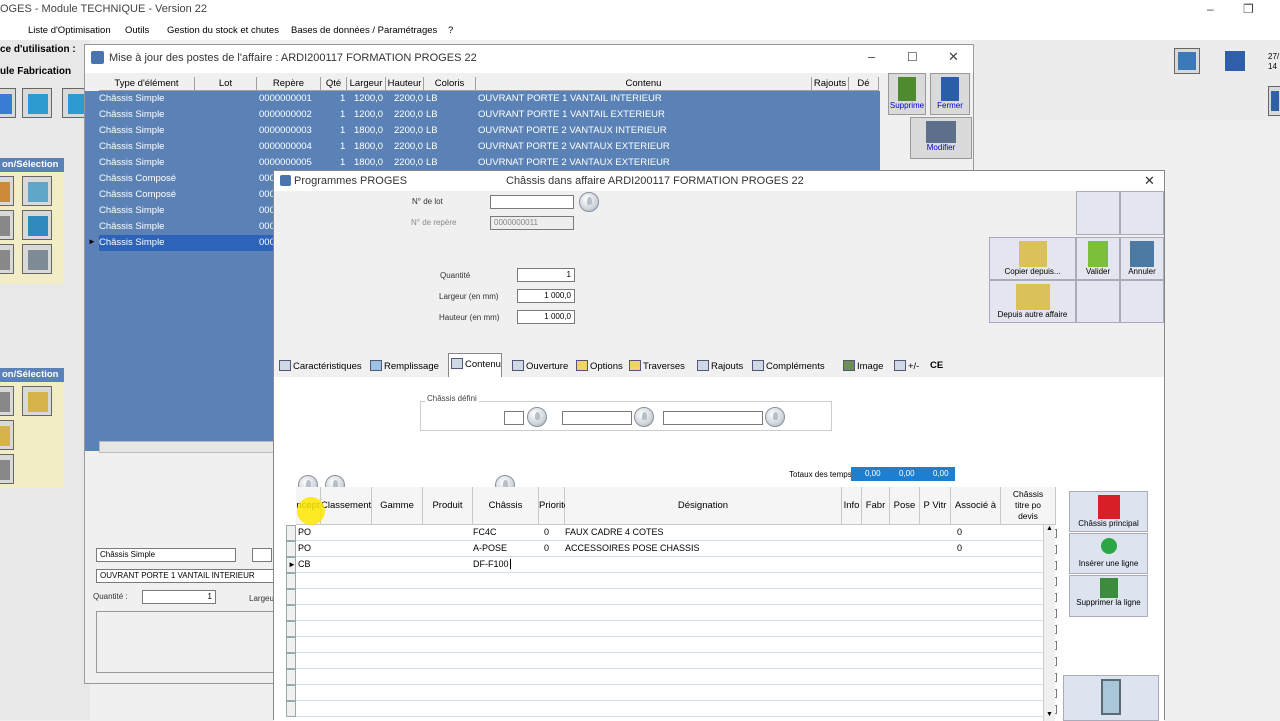  Describe the element at coordinates (546, 317) in the screenshot. I see `hauteur-input: 1 000,0` at that location.